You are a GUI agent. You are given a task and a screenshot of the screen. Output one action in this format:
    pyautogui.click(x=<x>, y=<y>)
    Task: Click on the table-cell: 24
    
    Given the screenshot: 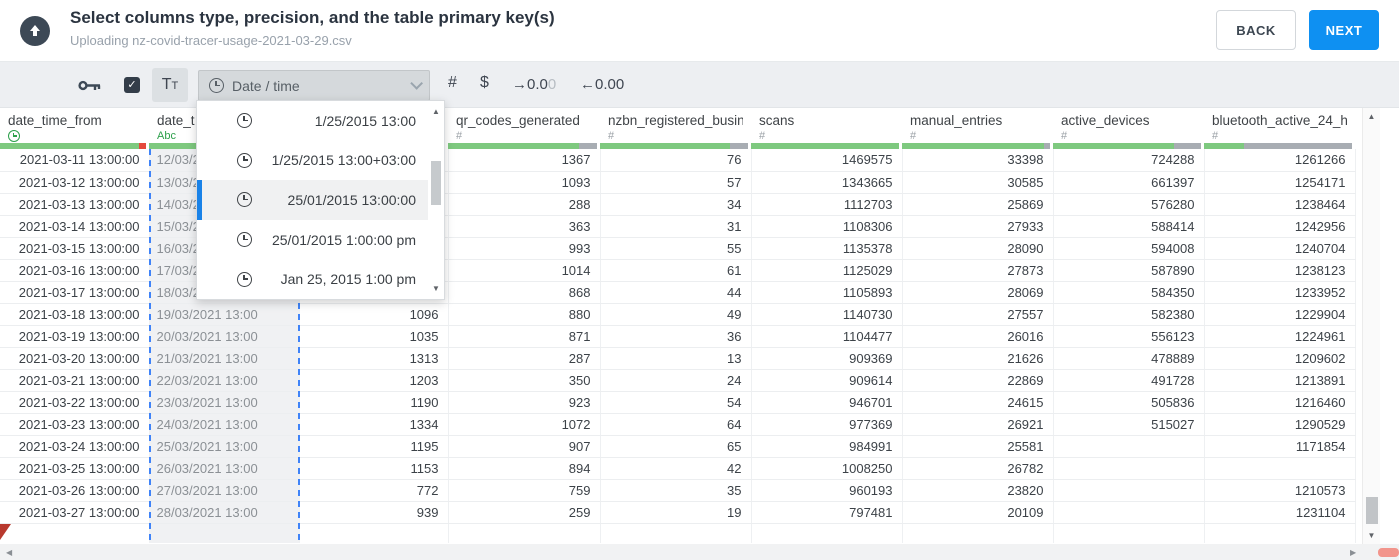 What is the action you would take?
    pyautogui.click(x=676, y=380)
    